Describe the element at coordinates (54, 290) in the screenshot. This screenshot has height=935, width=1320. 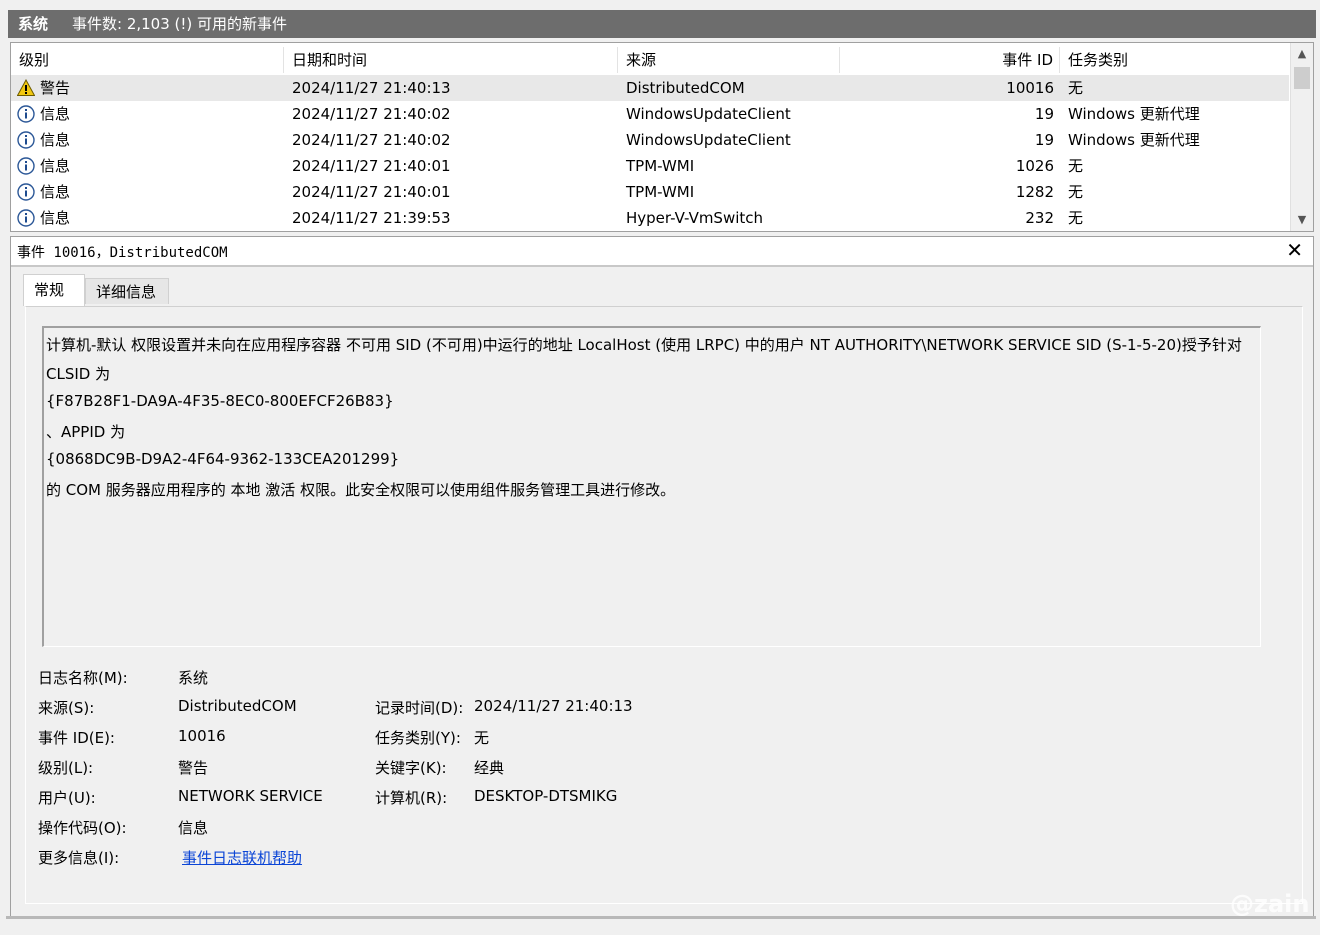
I see `tab-general: 常规` at that location.